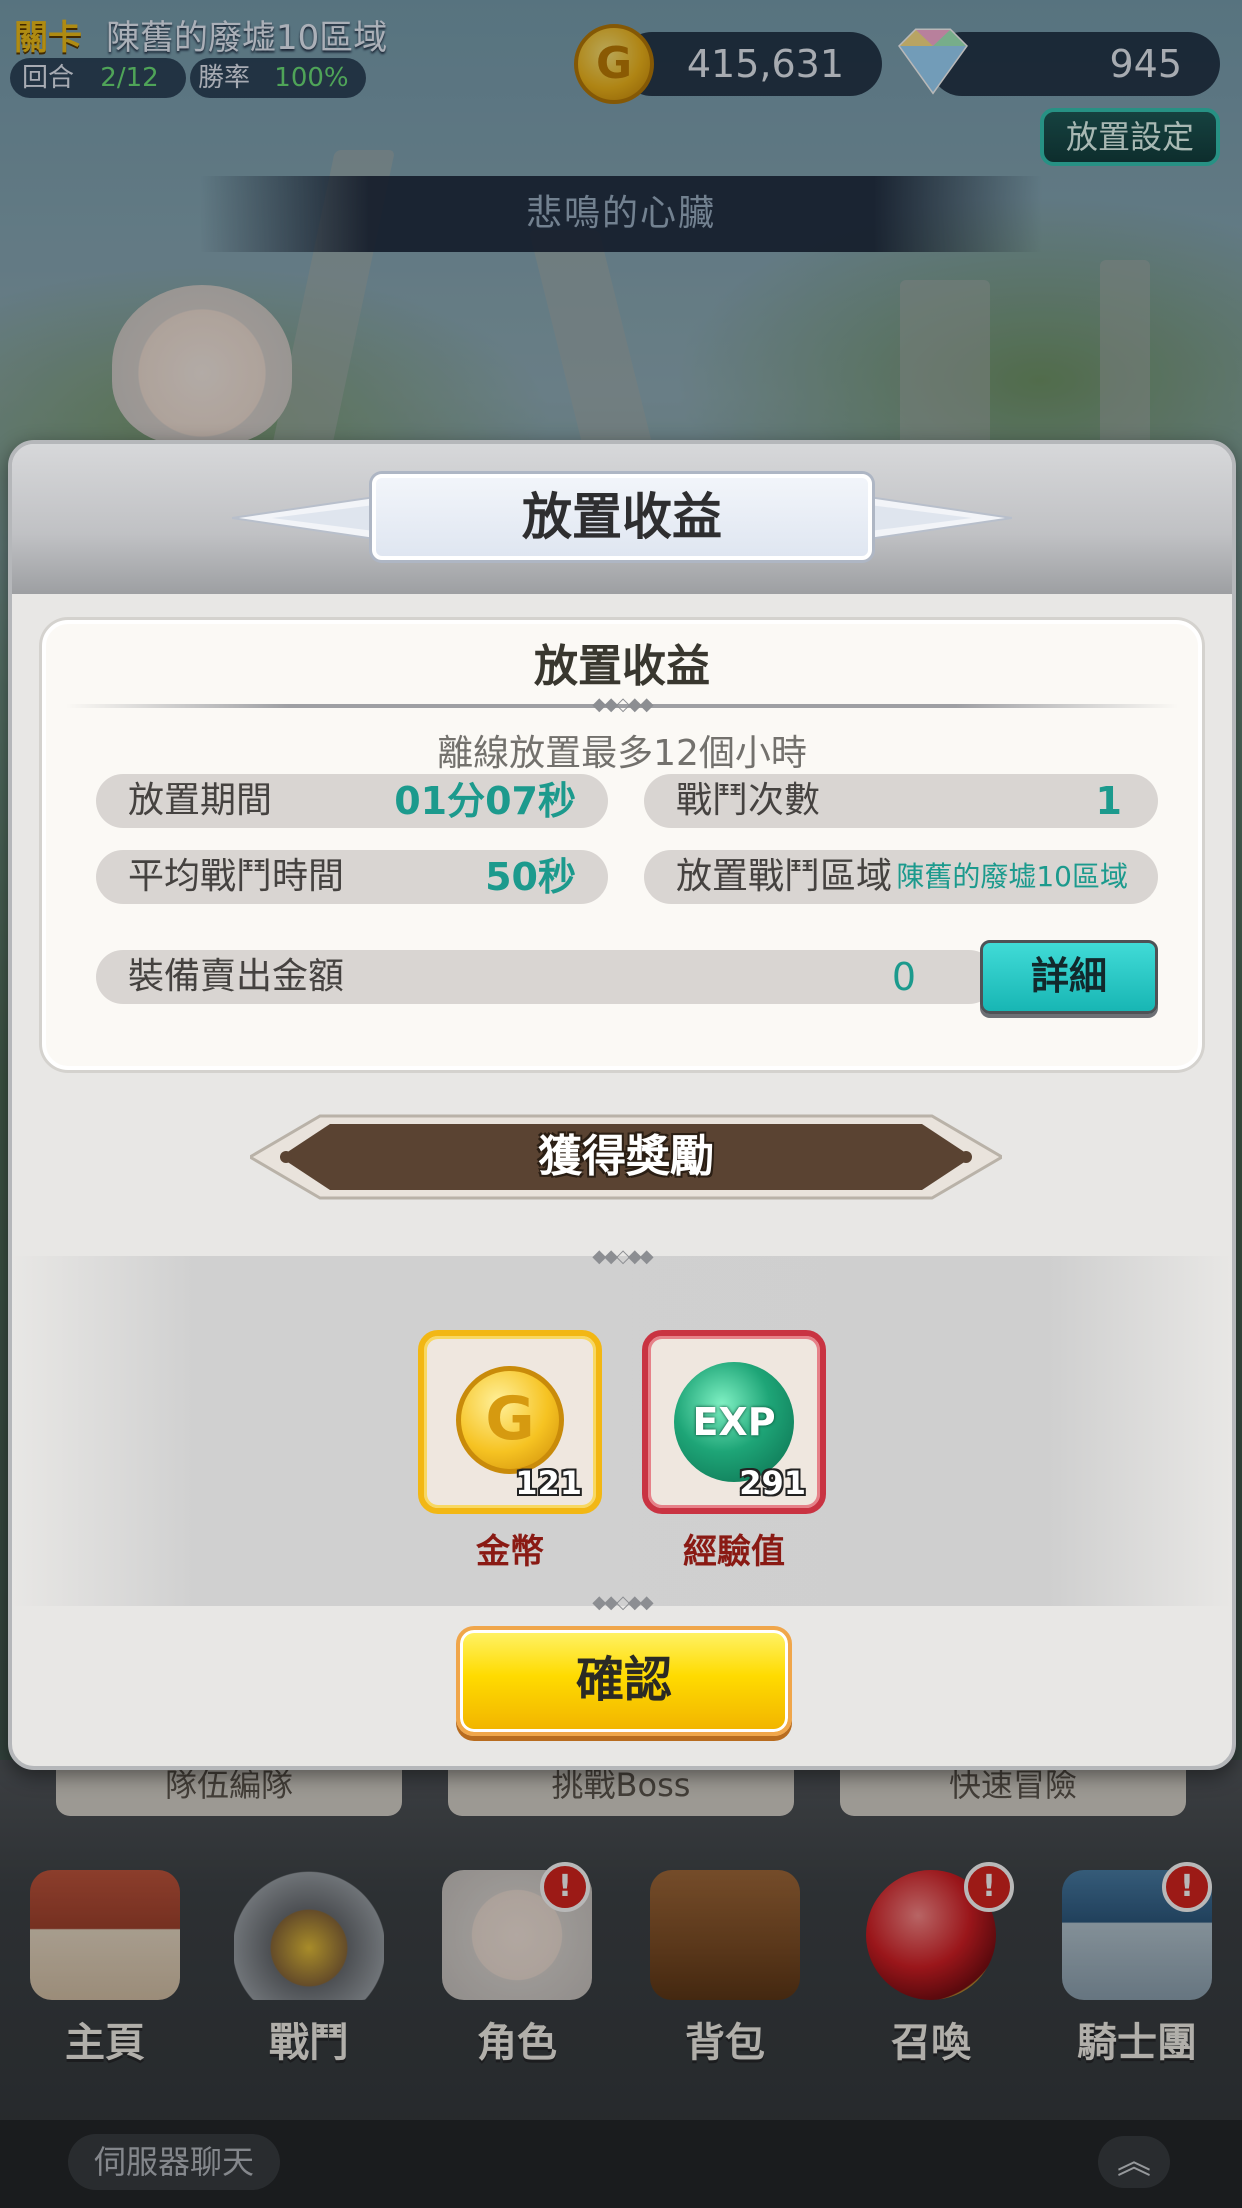 This screenshot has width=1242, height=2208. What do you see at coordinates (530, 877) in the screenshot?
I see `avg-battle-time-value: 50秒` at bounding box center [530, 877].